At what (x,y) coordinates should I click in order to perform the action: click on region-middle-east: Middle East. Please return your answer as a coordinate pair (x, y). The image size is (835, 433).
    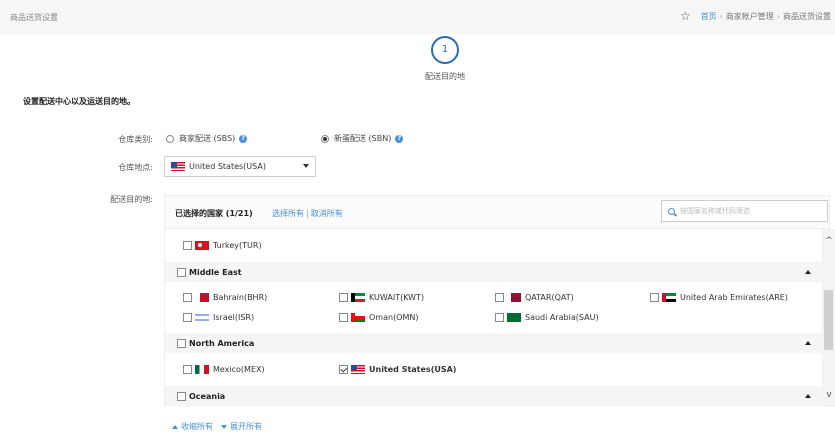
    Looking at the image, I should click on (493, 272).